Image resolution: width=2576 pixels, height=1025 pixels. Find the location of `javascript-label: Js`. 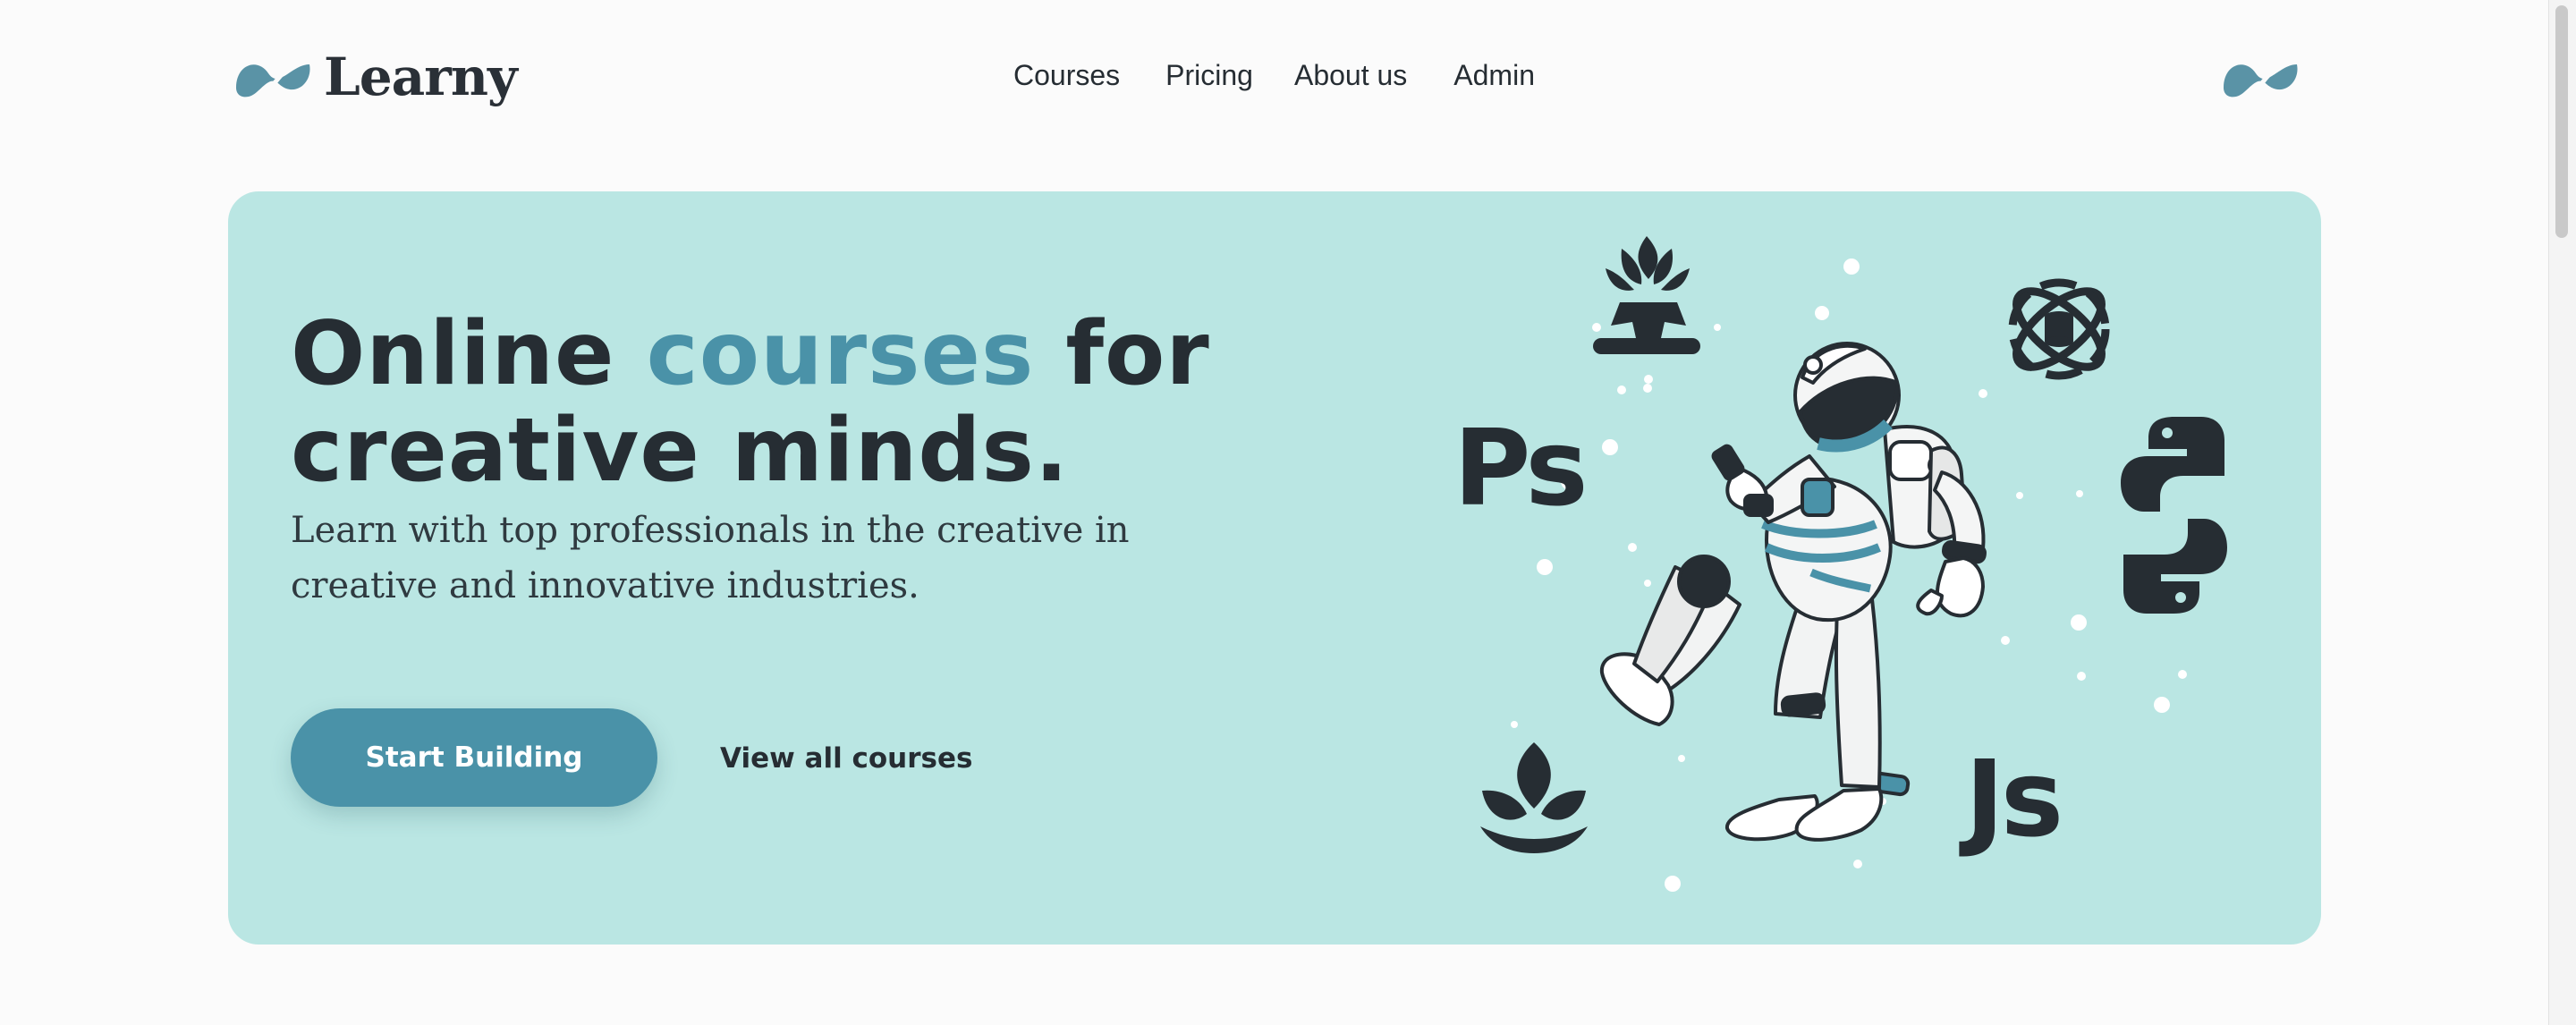

javascript-label: Js is located at coordinates (2014, 799).